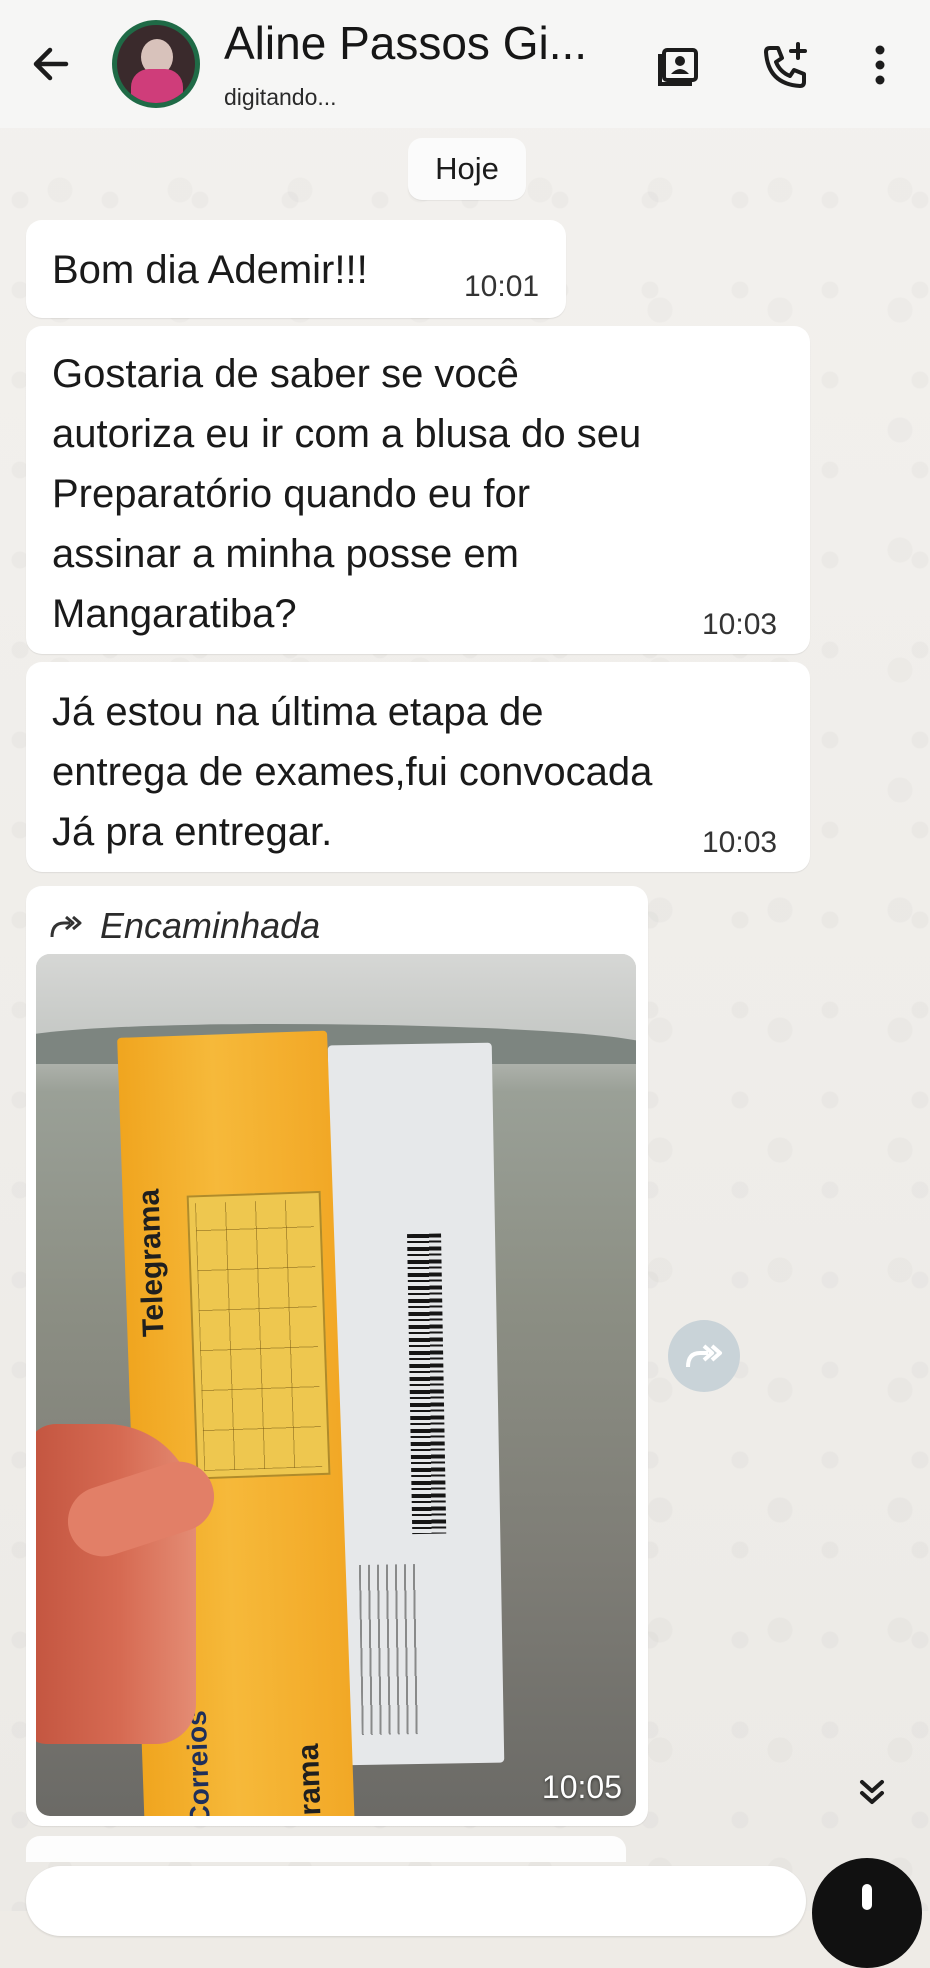  What do you see at coordinates (581, 1787) in the screenshot?
I see `photo-time: 10:05` at bounding box center [581, 1787].